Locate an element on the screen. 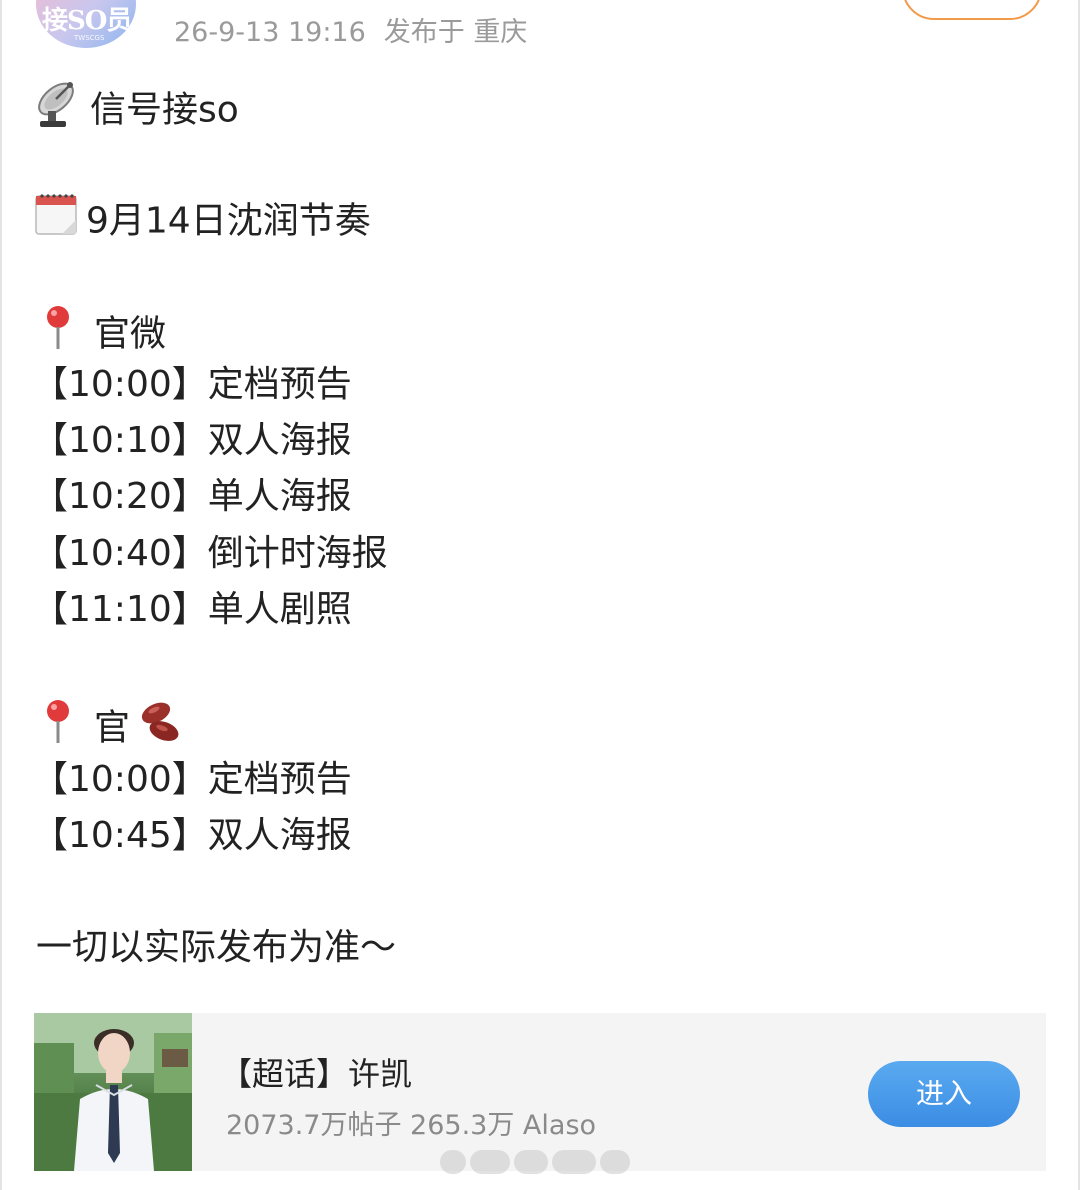 The image size is (1080, 1190). post-location: 重庆 is located at coordinates (500, 32).